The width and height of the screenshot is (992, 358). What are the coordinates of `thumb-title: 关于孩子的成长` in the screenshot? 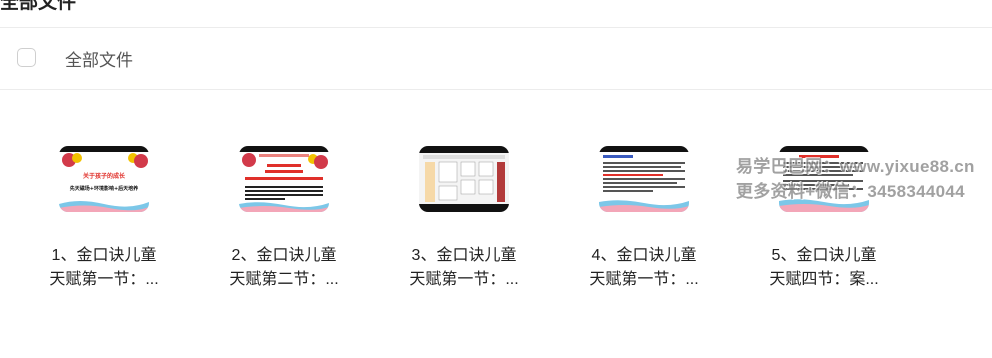 It's located at (104, 176).